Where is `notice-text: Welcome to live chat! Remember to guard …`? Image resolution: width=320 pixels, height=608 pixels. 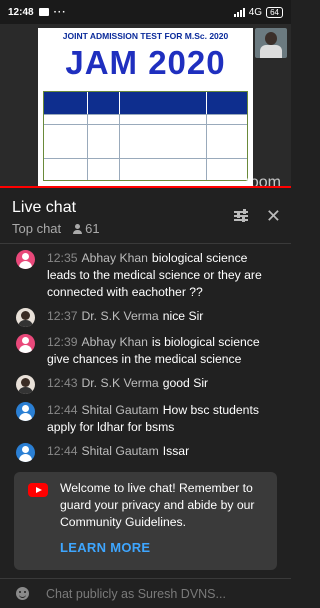 notice-text: Welcome to live chat! Remember to guard … is located at coordinates (157, 505).